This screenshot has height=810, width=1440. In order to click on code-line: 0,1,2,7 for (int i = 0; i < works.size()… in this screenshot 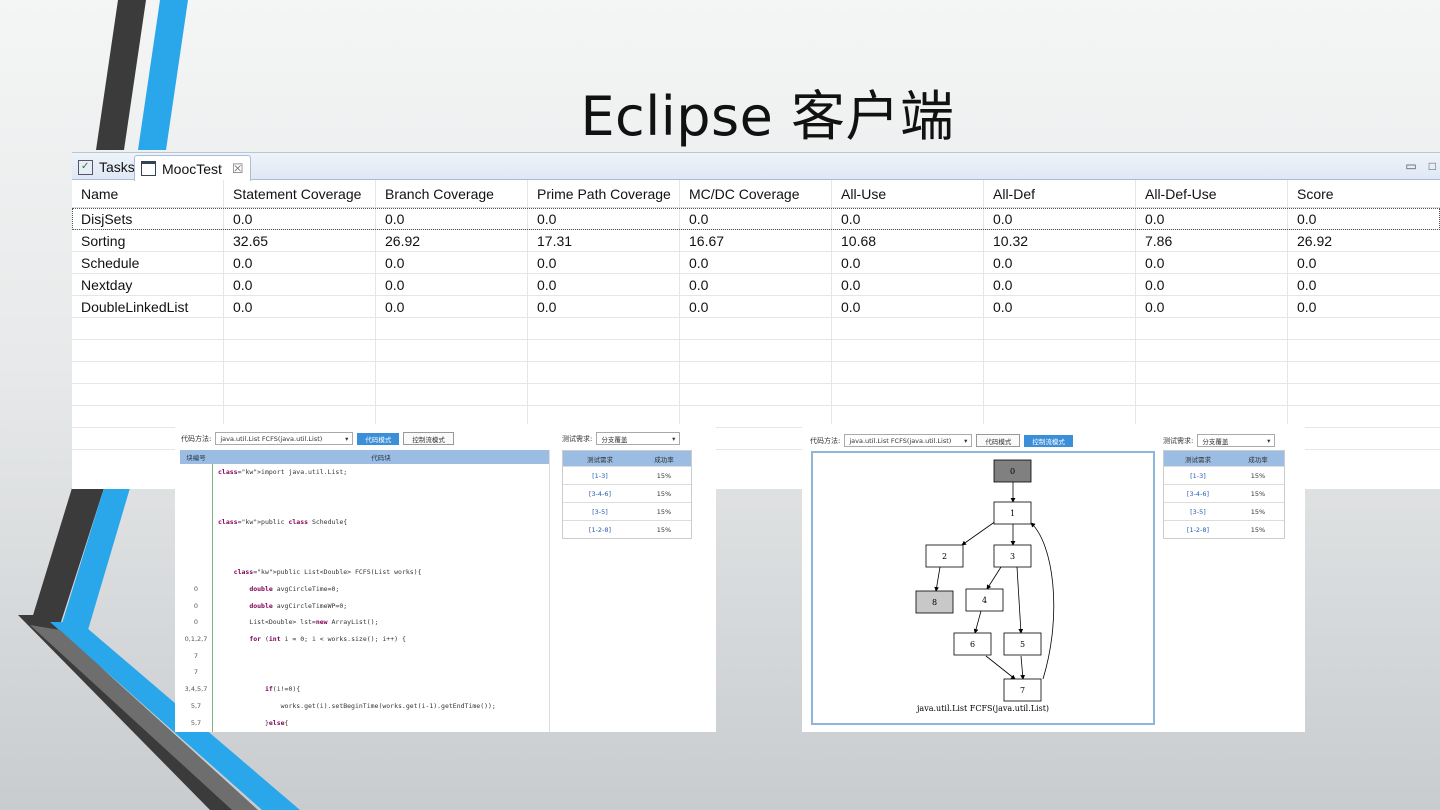, I will do `click(365, 641)`.